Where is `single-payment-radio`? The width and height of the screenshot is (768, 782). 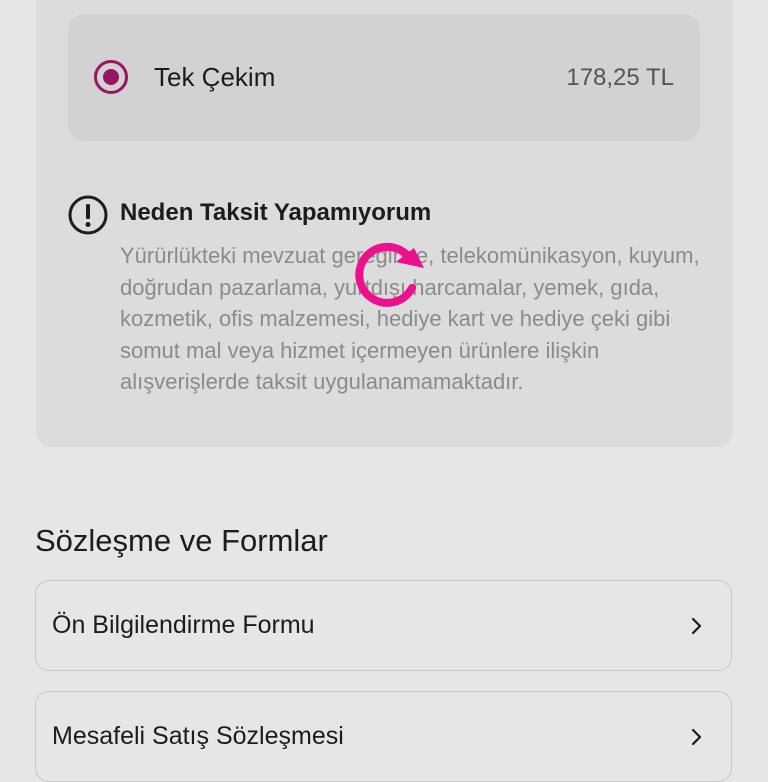
single-payment-radio is located at coordinates (111, 77).